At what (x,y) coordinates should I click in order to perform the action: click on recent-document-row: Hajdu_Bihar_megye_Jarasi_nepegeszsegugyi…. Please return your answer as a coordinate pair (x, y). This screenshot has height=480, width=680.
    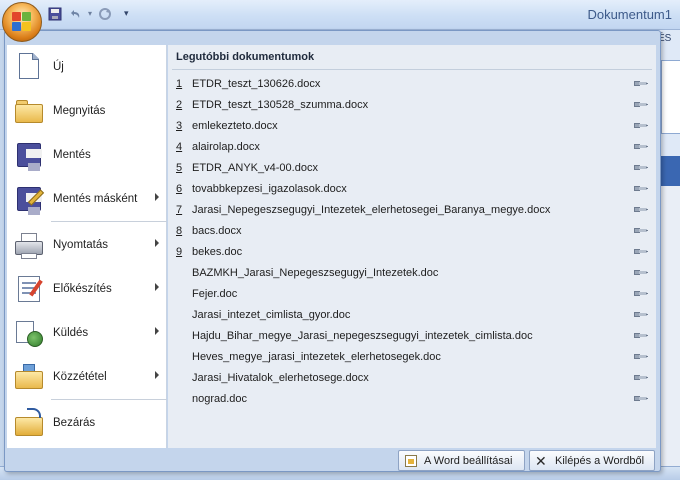
    Looking at the image, I should click on (412, 335).